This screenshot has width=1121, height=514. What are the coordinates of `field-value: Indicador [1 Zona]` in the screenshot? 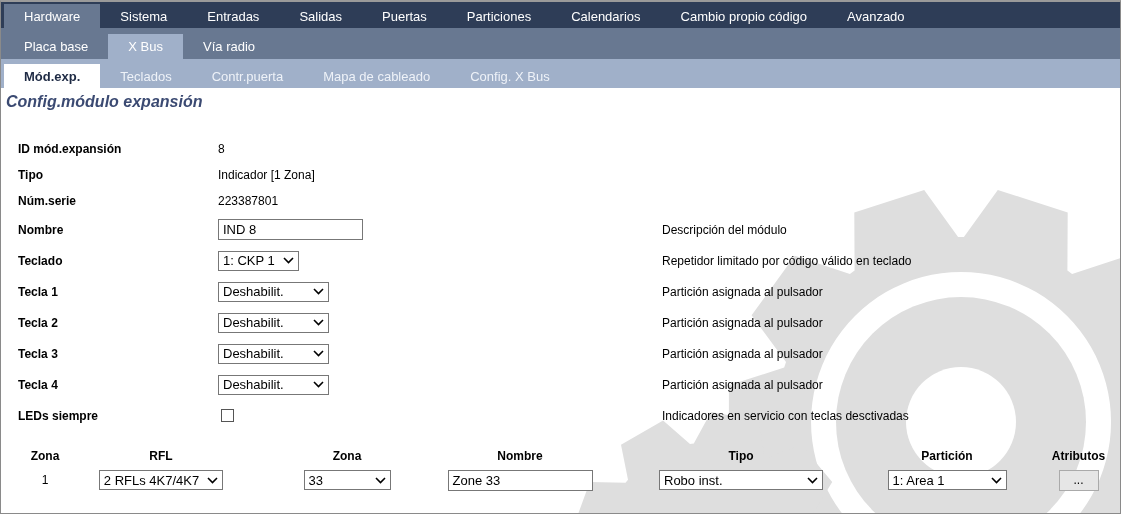 It's located at (266, 175).